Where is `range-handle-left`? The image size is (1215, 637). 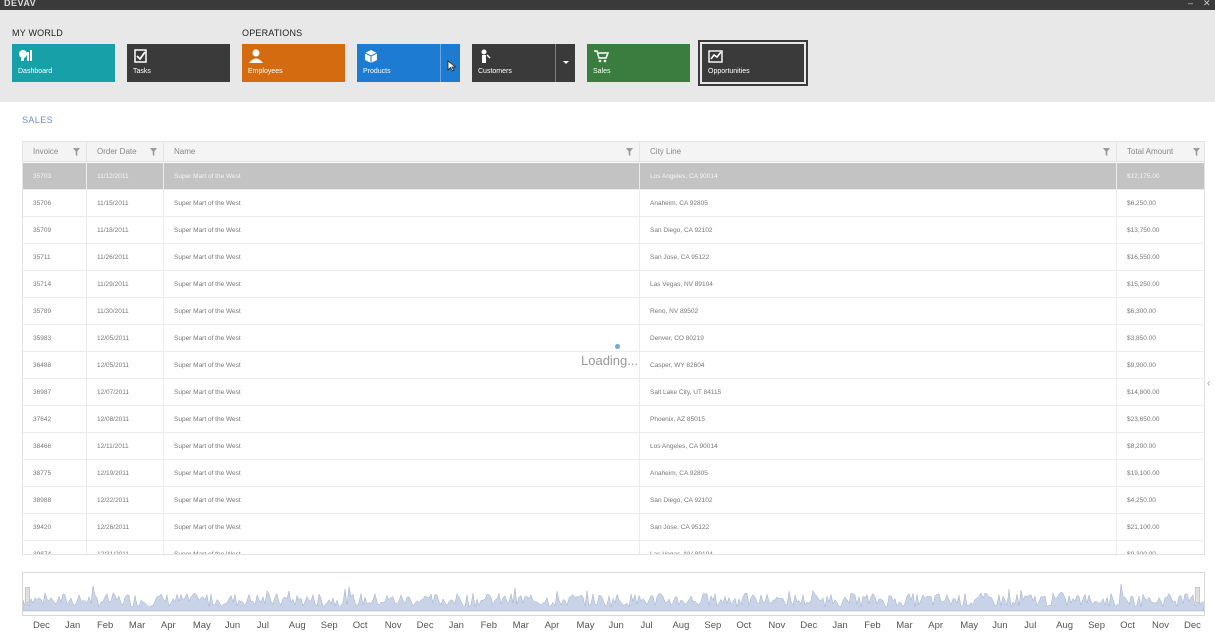 range-handle-left is located at coordinates (27, 595).